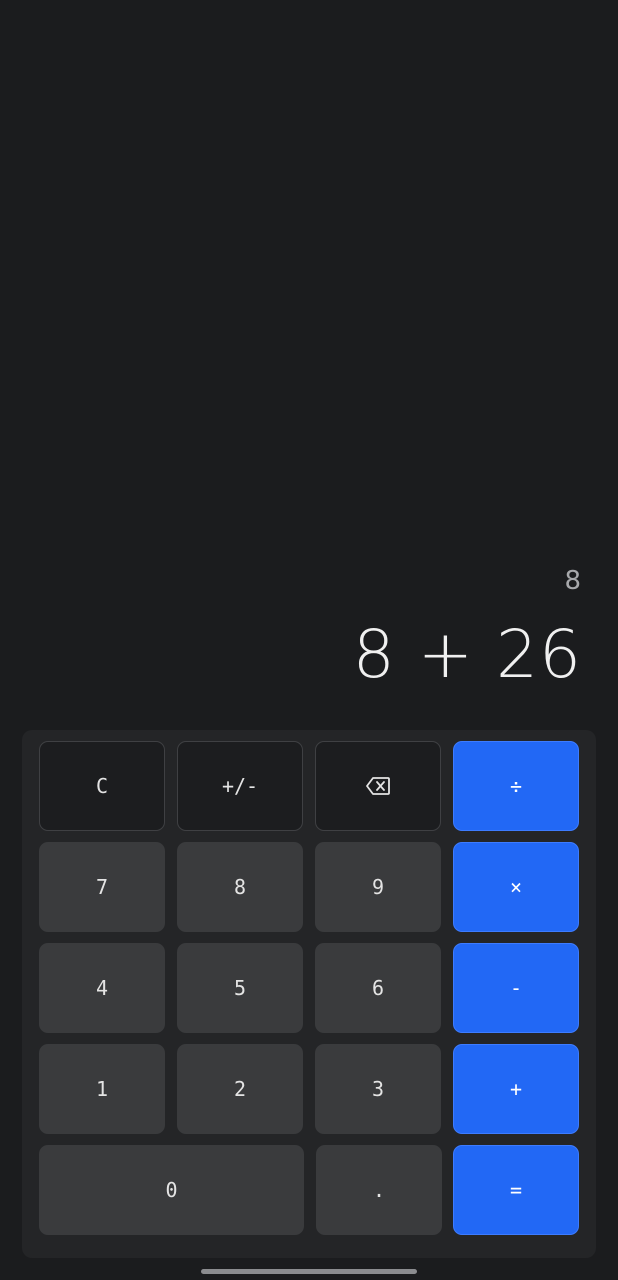 The image size is (618, 1280). I want to click on clear-button: C, so click(102, 786).